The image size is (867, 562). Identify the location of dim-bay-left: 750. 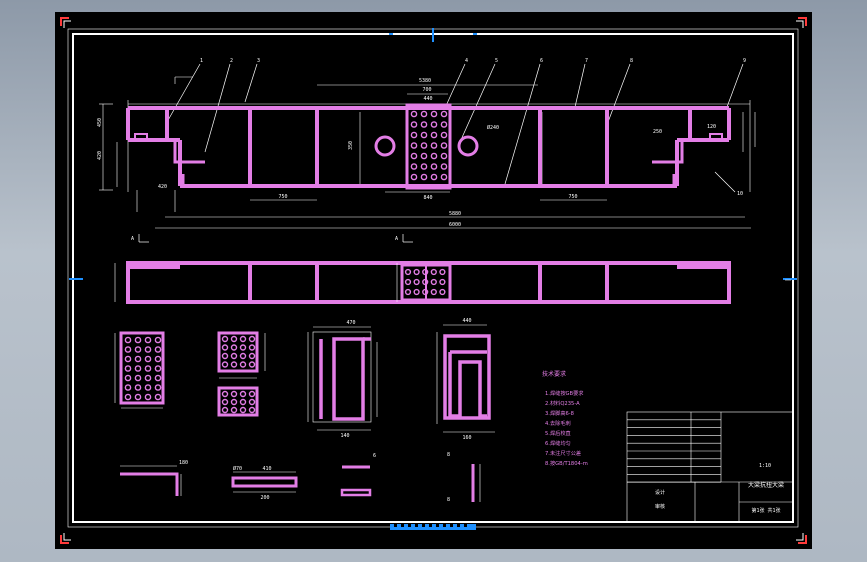
(282, 197).